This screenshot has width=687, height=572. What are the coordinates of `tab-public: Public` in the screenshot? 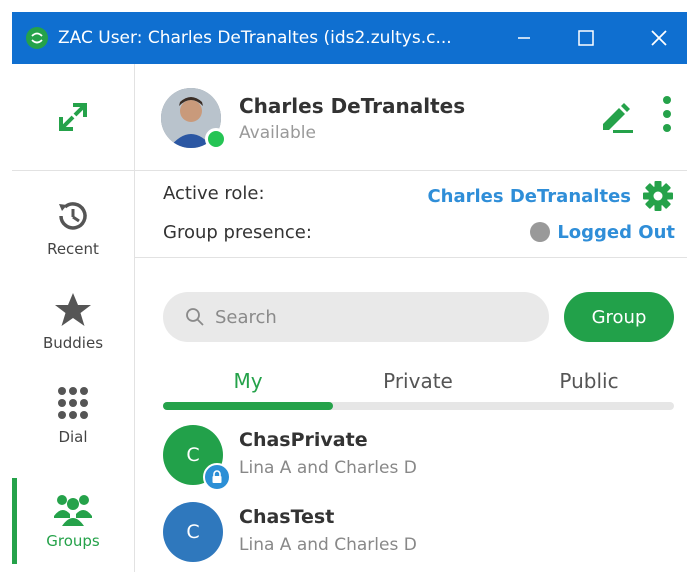 It's located at (589, 381).